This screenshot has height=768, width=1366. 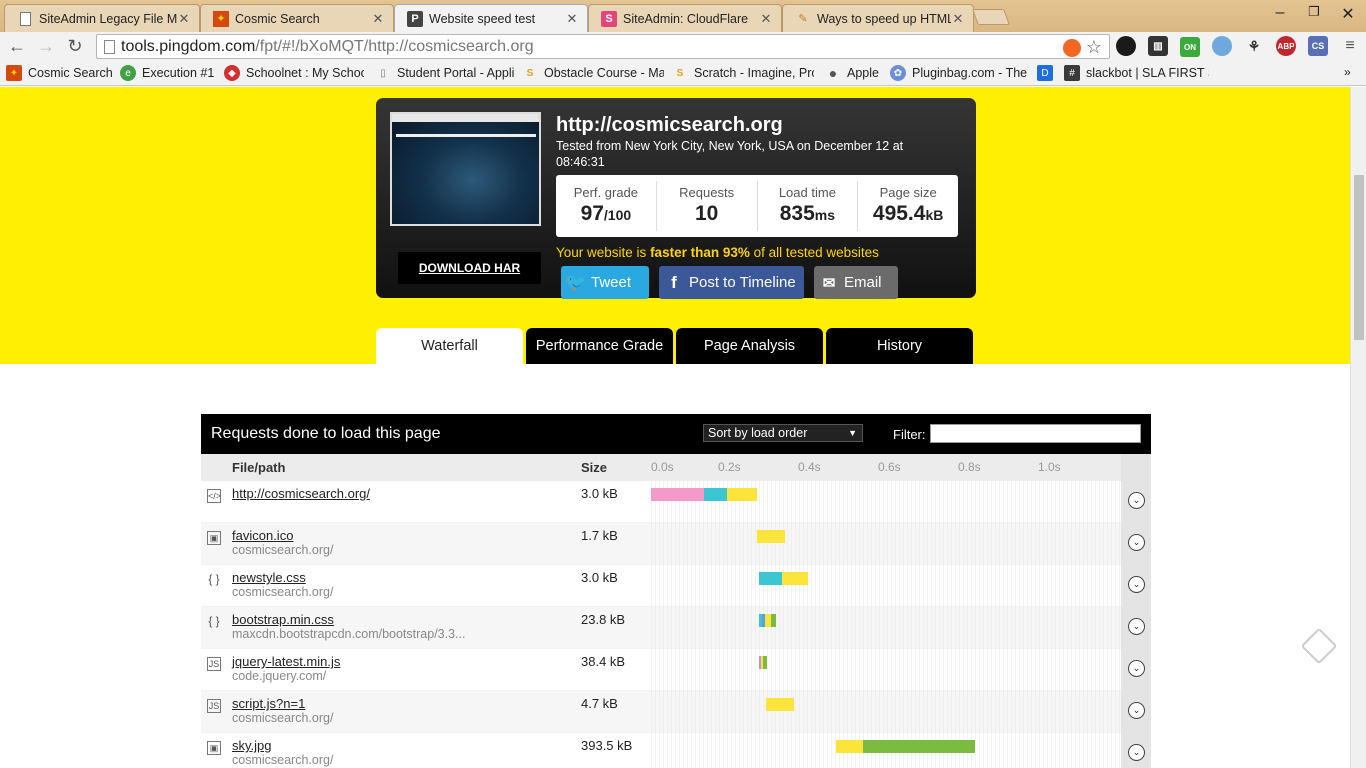 I want to click on browser-tab: ✎ Ways to speed up HTML s ✕, so click(x=878, y=18).